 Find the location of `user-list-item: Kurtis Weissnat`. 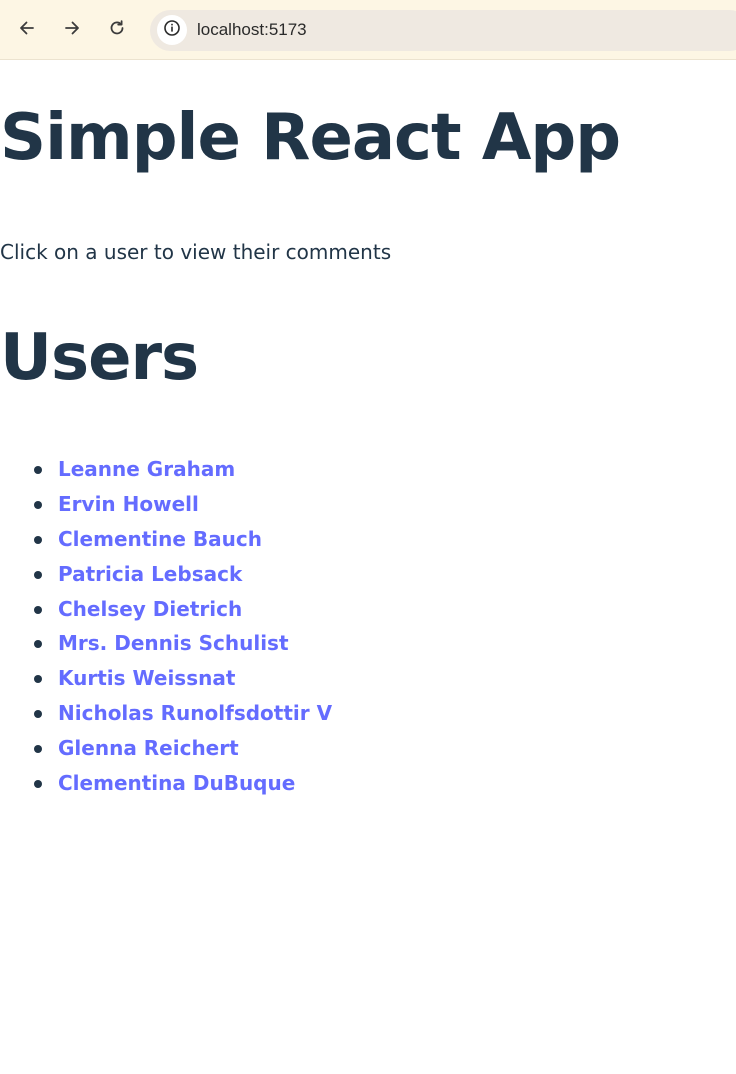

user-list-item: Kurtis Weissnat is located at coordinates (183, 678).